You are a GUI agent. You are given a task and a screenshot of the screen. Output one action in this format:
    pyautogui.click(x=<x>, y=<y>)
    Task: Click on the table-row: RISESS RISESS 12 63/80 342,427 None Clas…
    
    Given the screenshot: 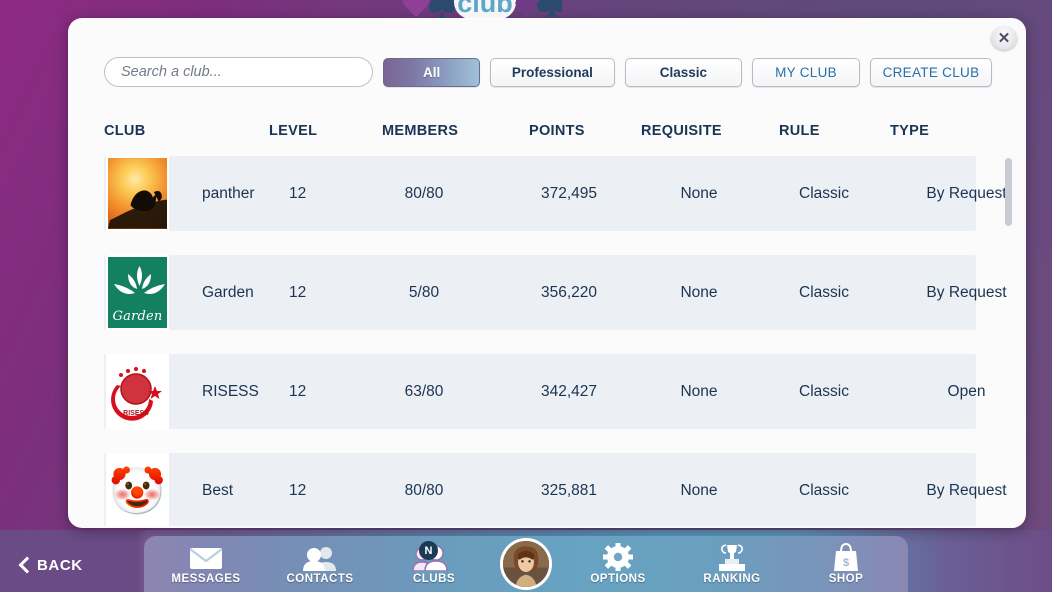 What is the action you would take?
    pyautogui.click(x=544, y=391)
    